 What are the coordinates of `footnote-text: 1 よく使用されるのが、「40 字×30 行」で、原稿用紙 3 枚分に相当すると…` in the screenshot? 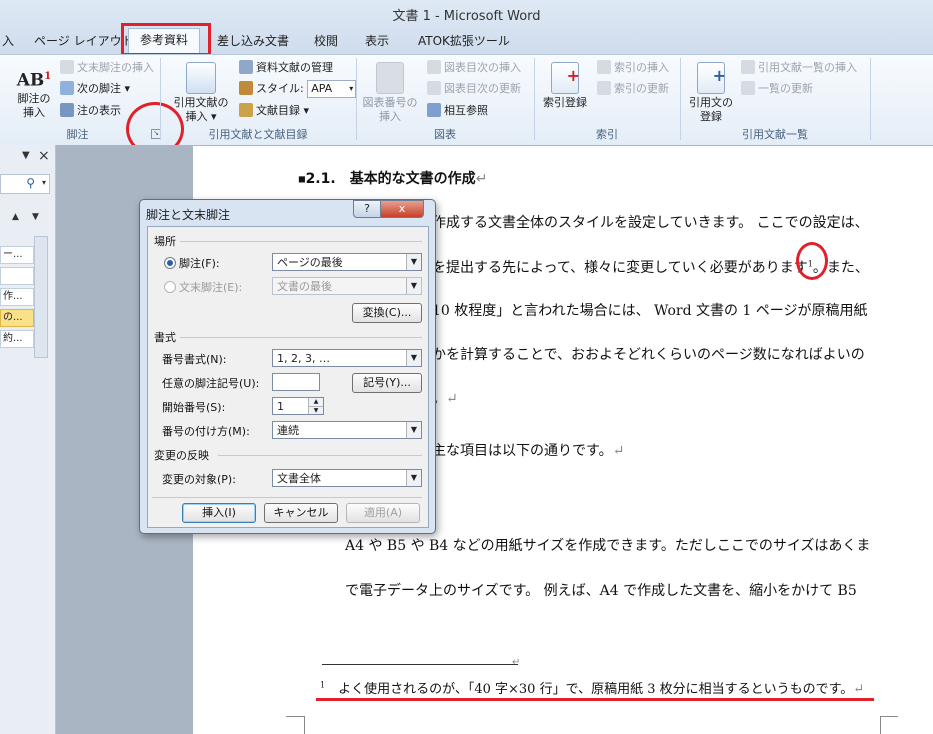 It's located at (592, 687).